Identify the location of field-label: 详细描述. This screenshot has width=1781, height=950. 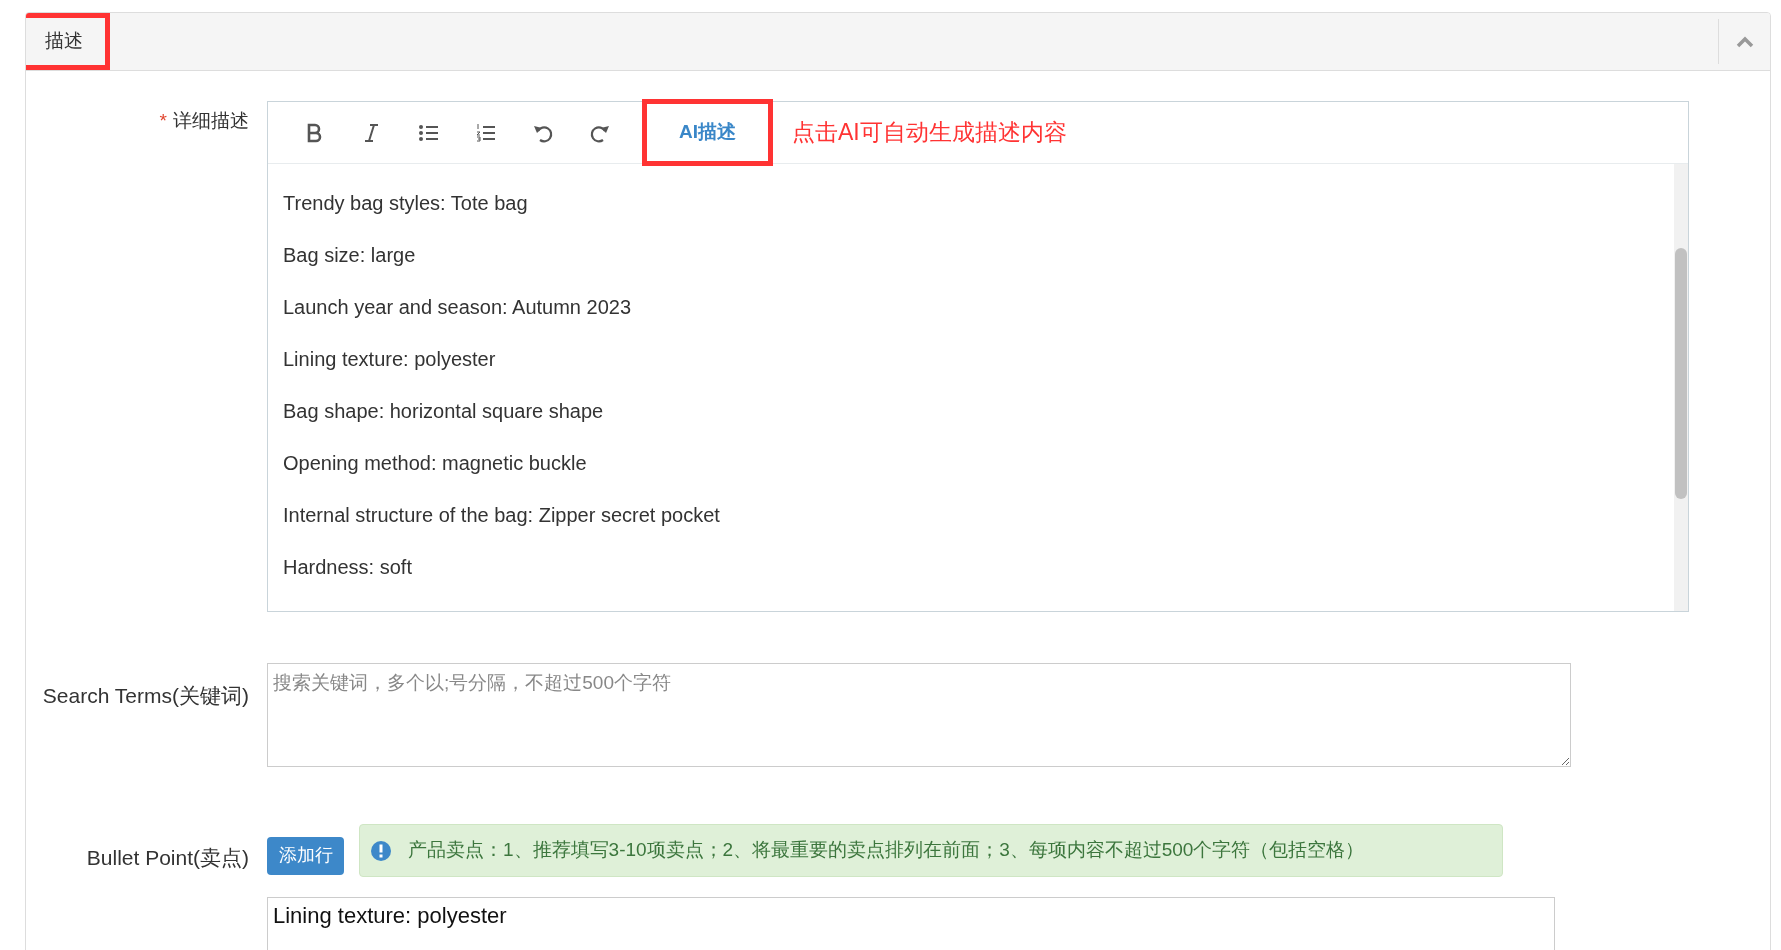
(211, 121).